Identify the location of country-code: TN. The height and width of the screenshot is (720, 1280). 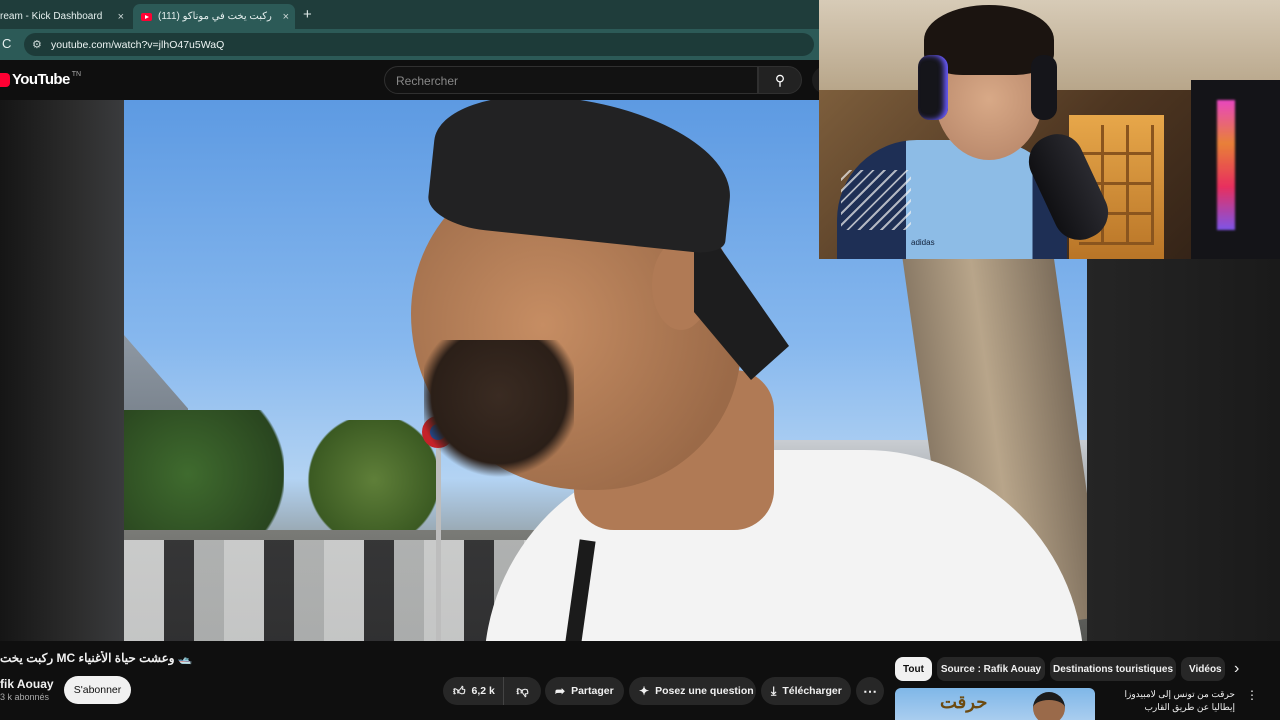
(76, 74).